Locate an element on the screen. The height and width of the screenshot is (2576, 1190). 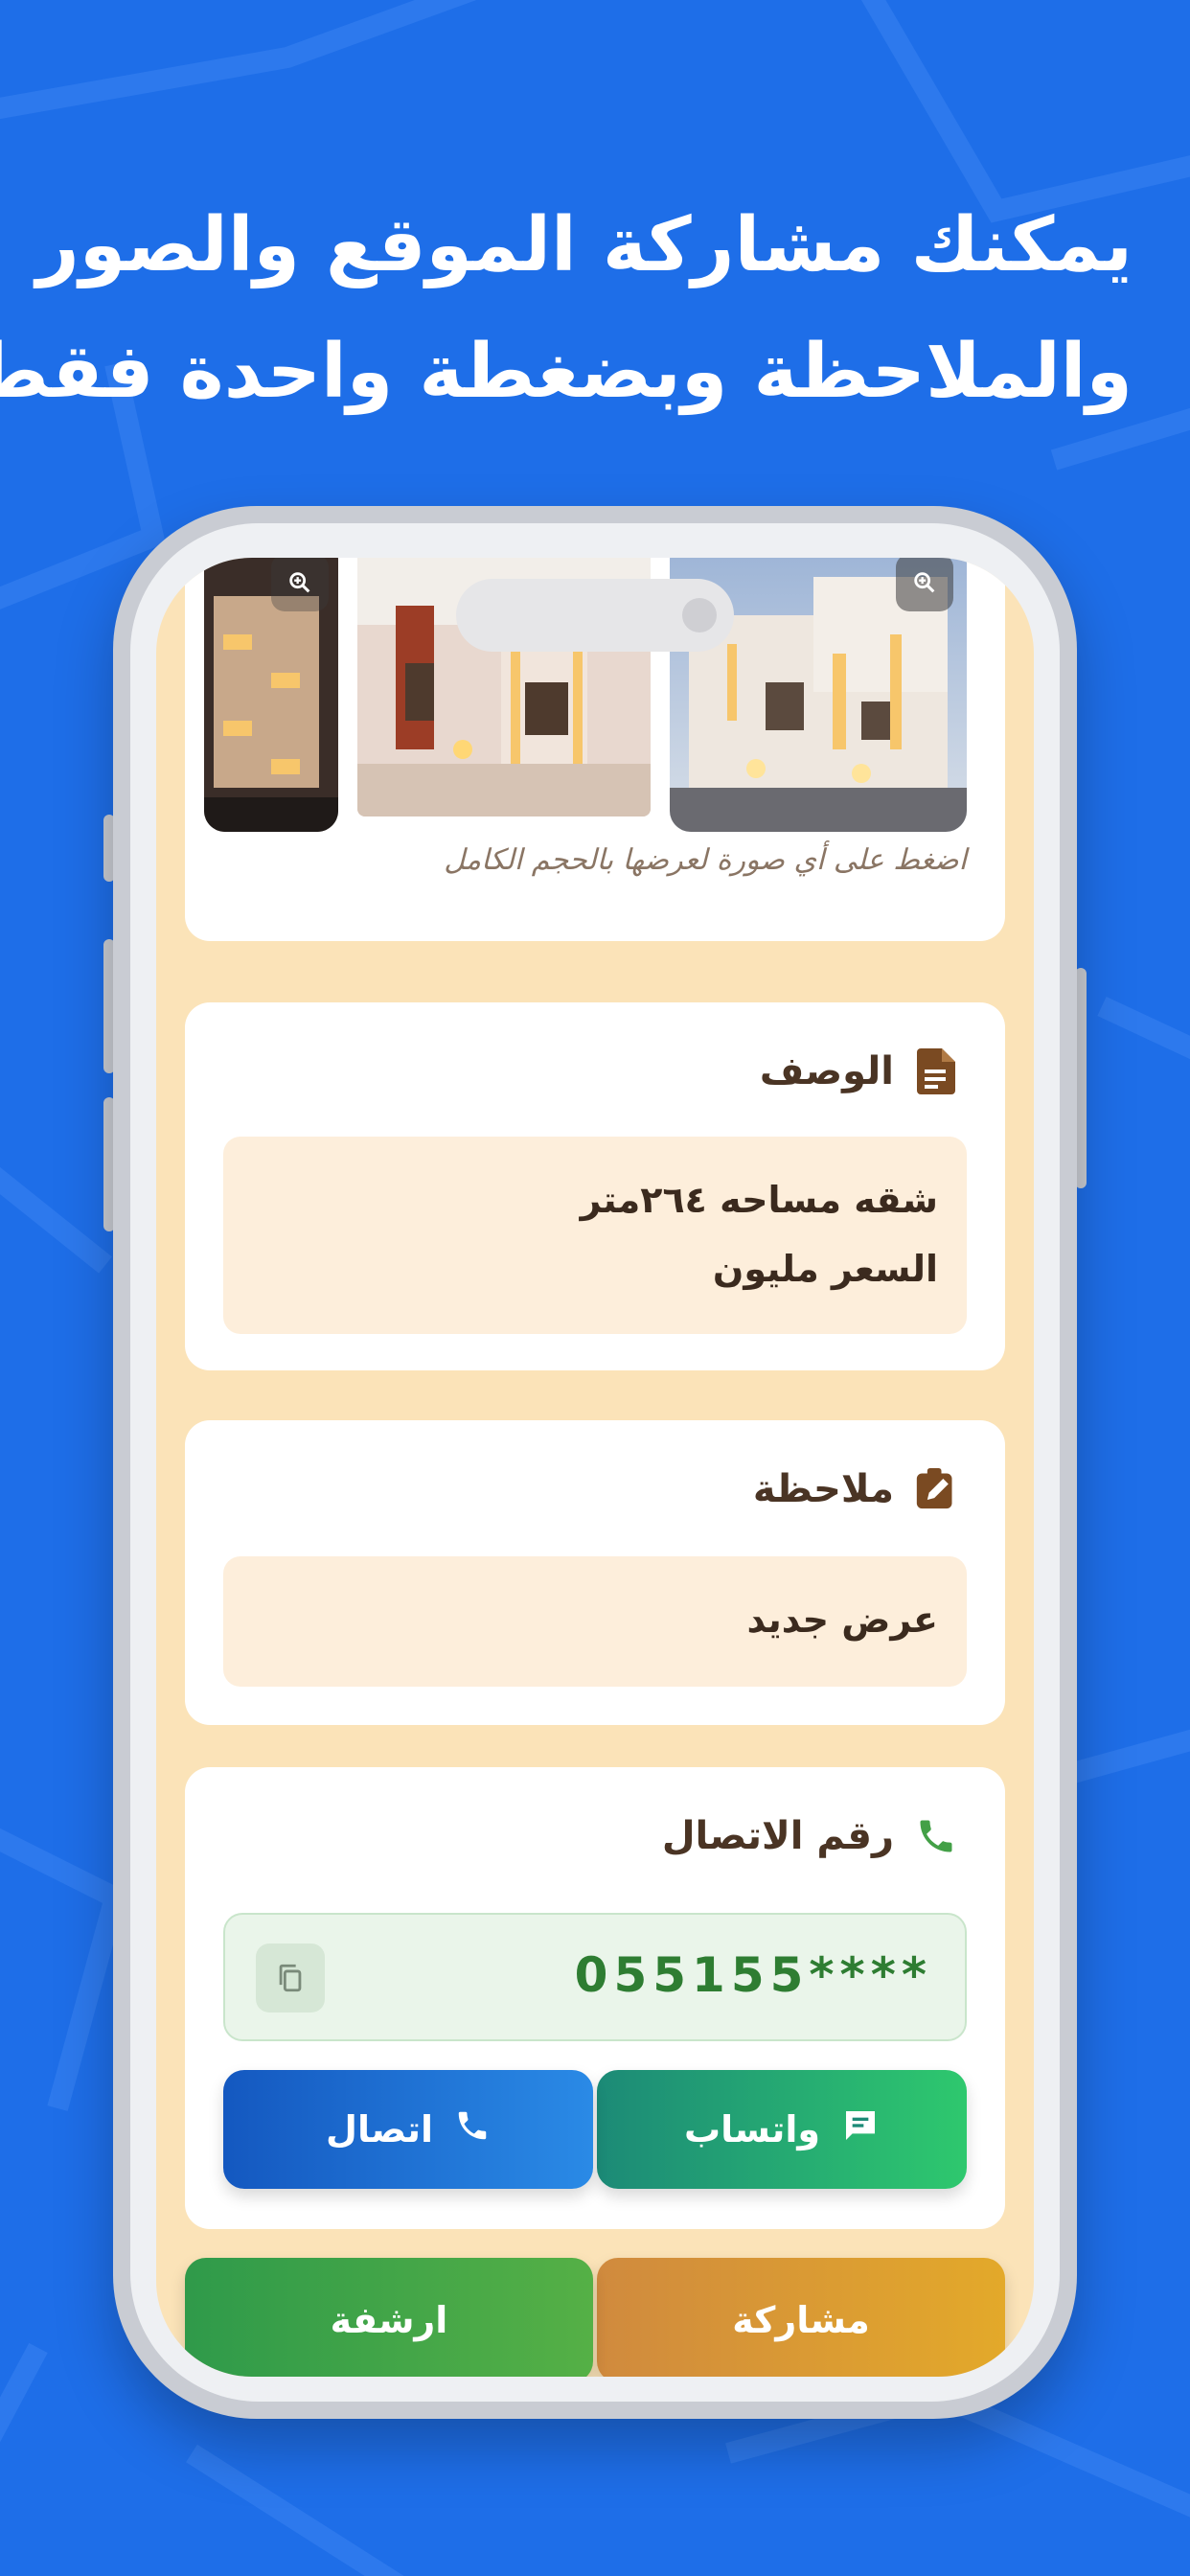
call-button: اتصال is located at coordinates (408, 2129).